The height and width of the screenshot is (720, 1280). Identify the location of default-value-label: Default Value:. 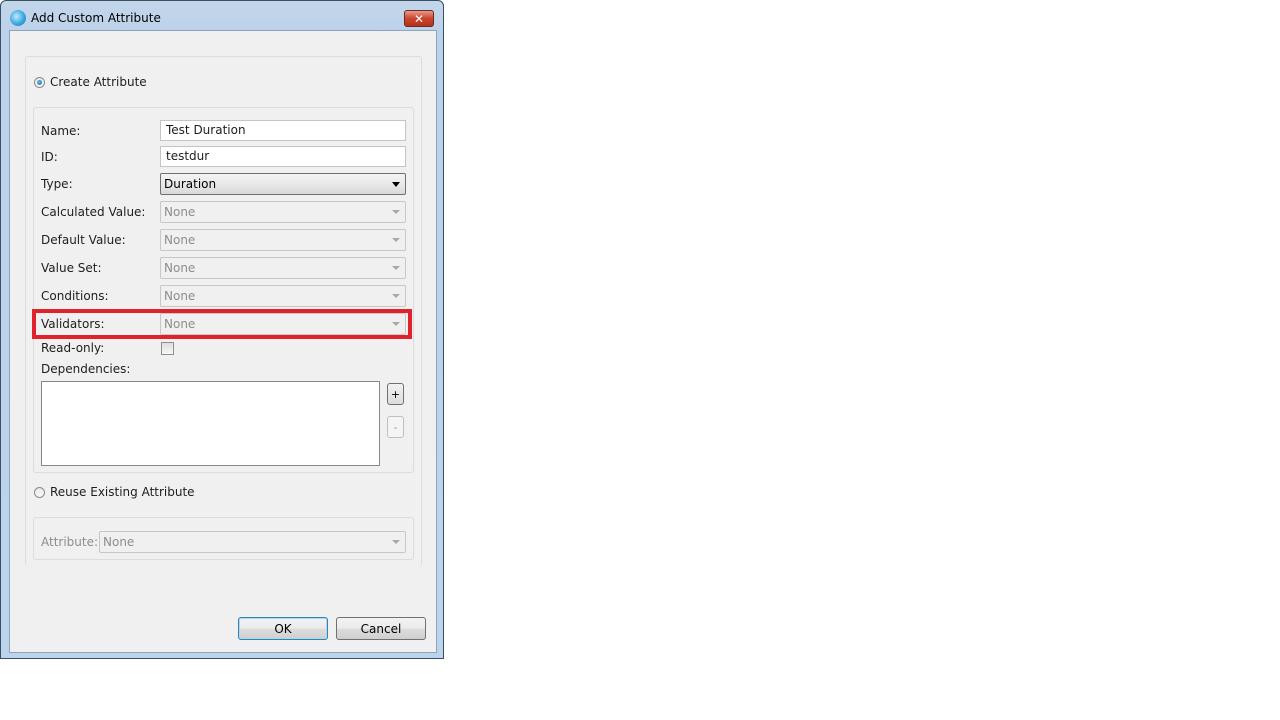
(83, 240).